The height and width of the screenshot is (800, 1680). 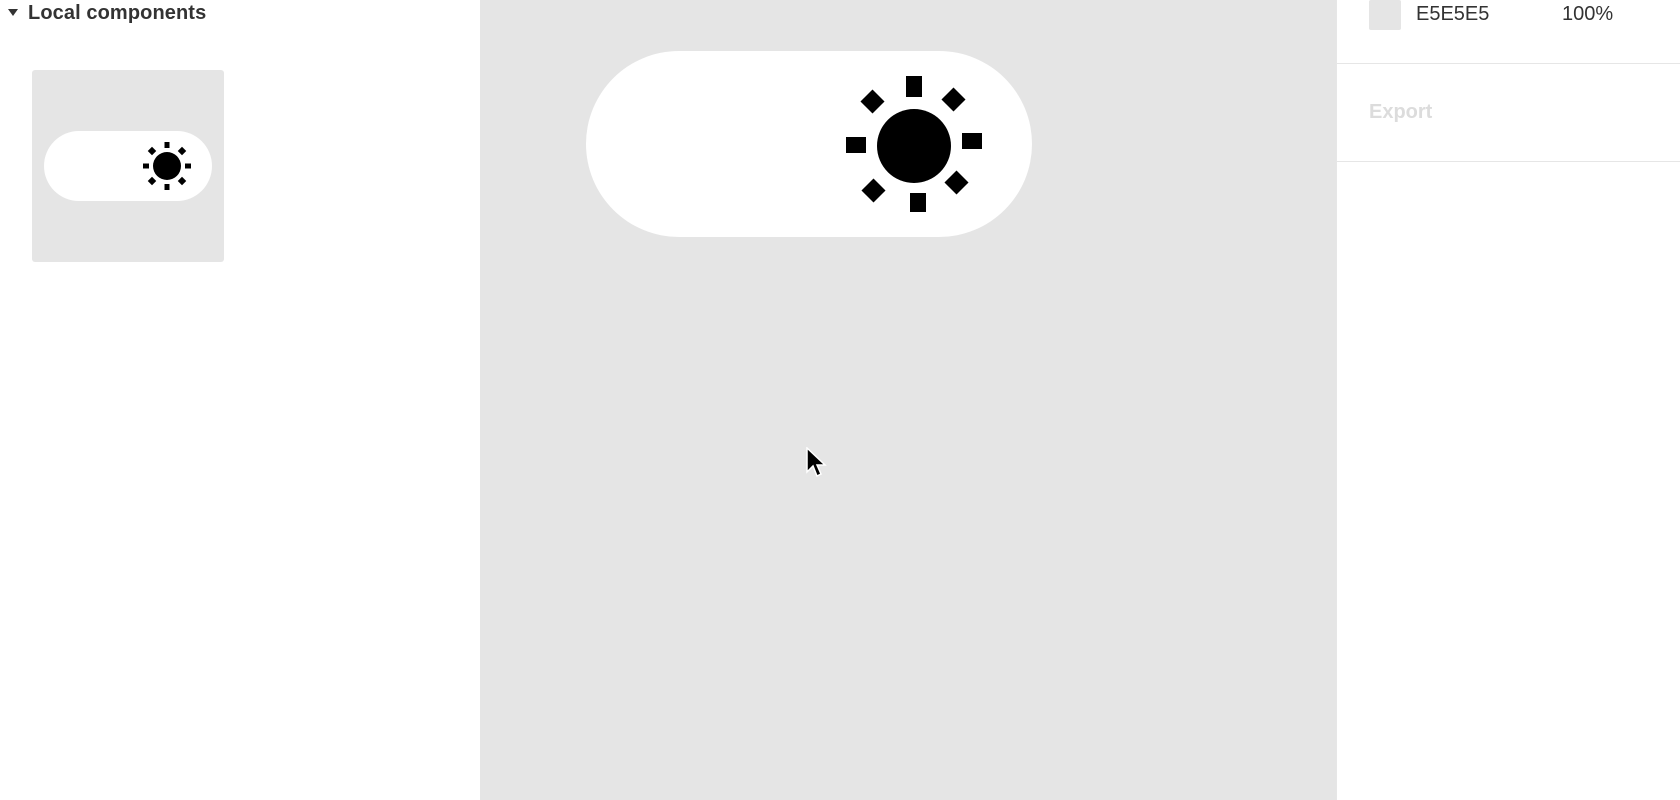 I want to click on fill-hex-value: E5E5E5, so click(x=1452, y=14).